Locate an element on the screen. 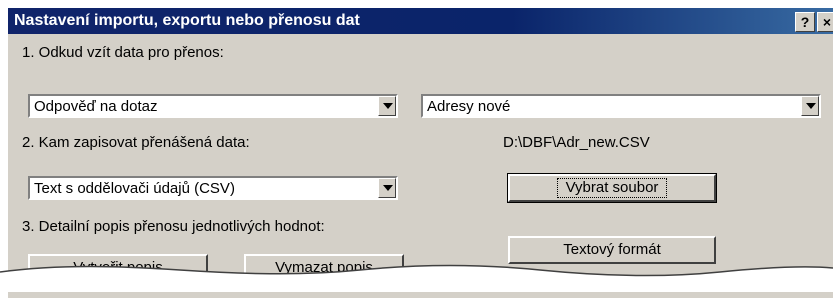 This screenshot has width=833, height=298. target-format-value: Text s oddělovači údajů (CSV) is located at coordinates (134, 188).